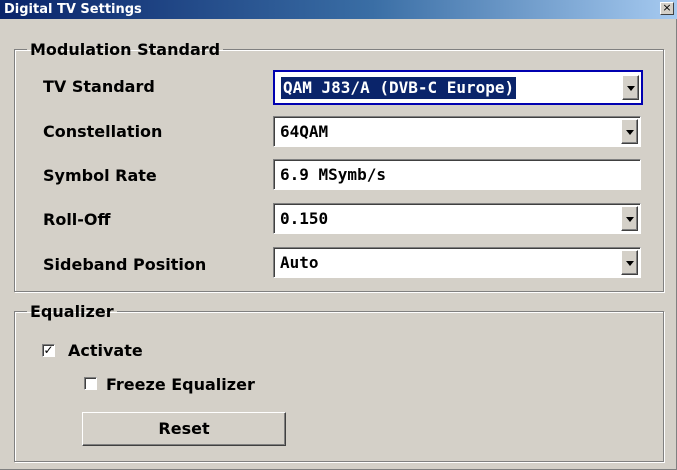 This screenshot has height=470, width=677. I want to click on activate-label: Activate, so click(105, 350).